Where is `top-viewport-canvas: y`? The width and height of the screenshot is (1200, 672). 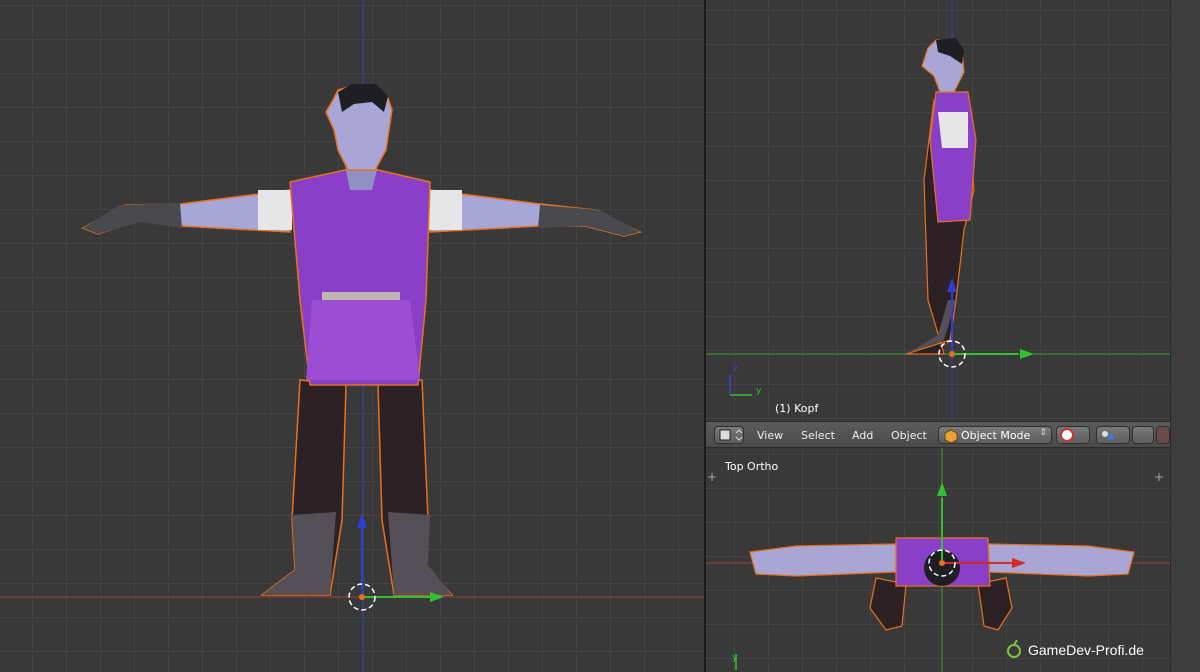 top-viewport-canvas: y is located at coordinates (938, 560).